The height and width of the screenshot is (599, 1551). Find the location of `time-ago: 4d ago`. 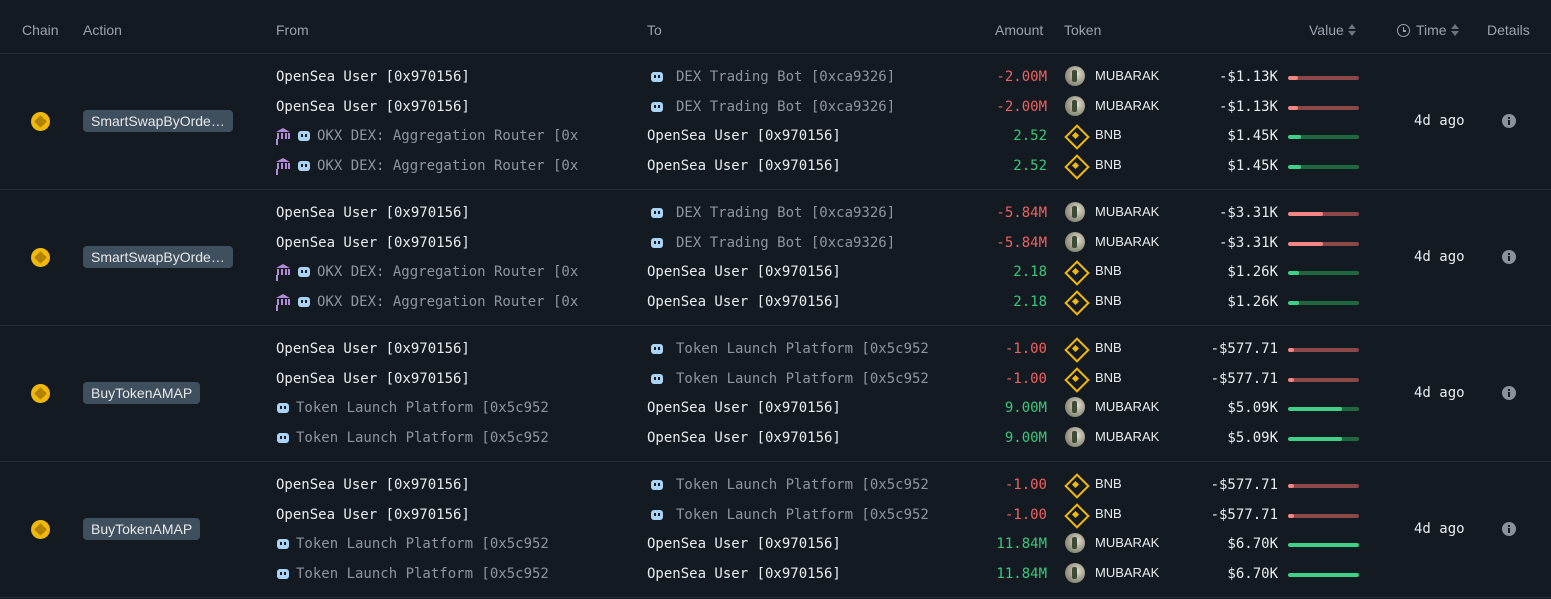

time-ago: 4d ago is located at coordinates (1439, 529).